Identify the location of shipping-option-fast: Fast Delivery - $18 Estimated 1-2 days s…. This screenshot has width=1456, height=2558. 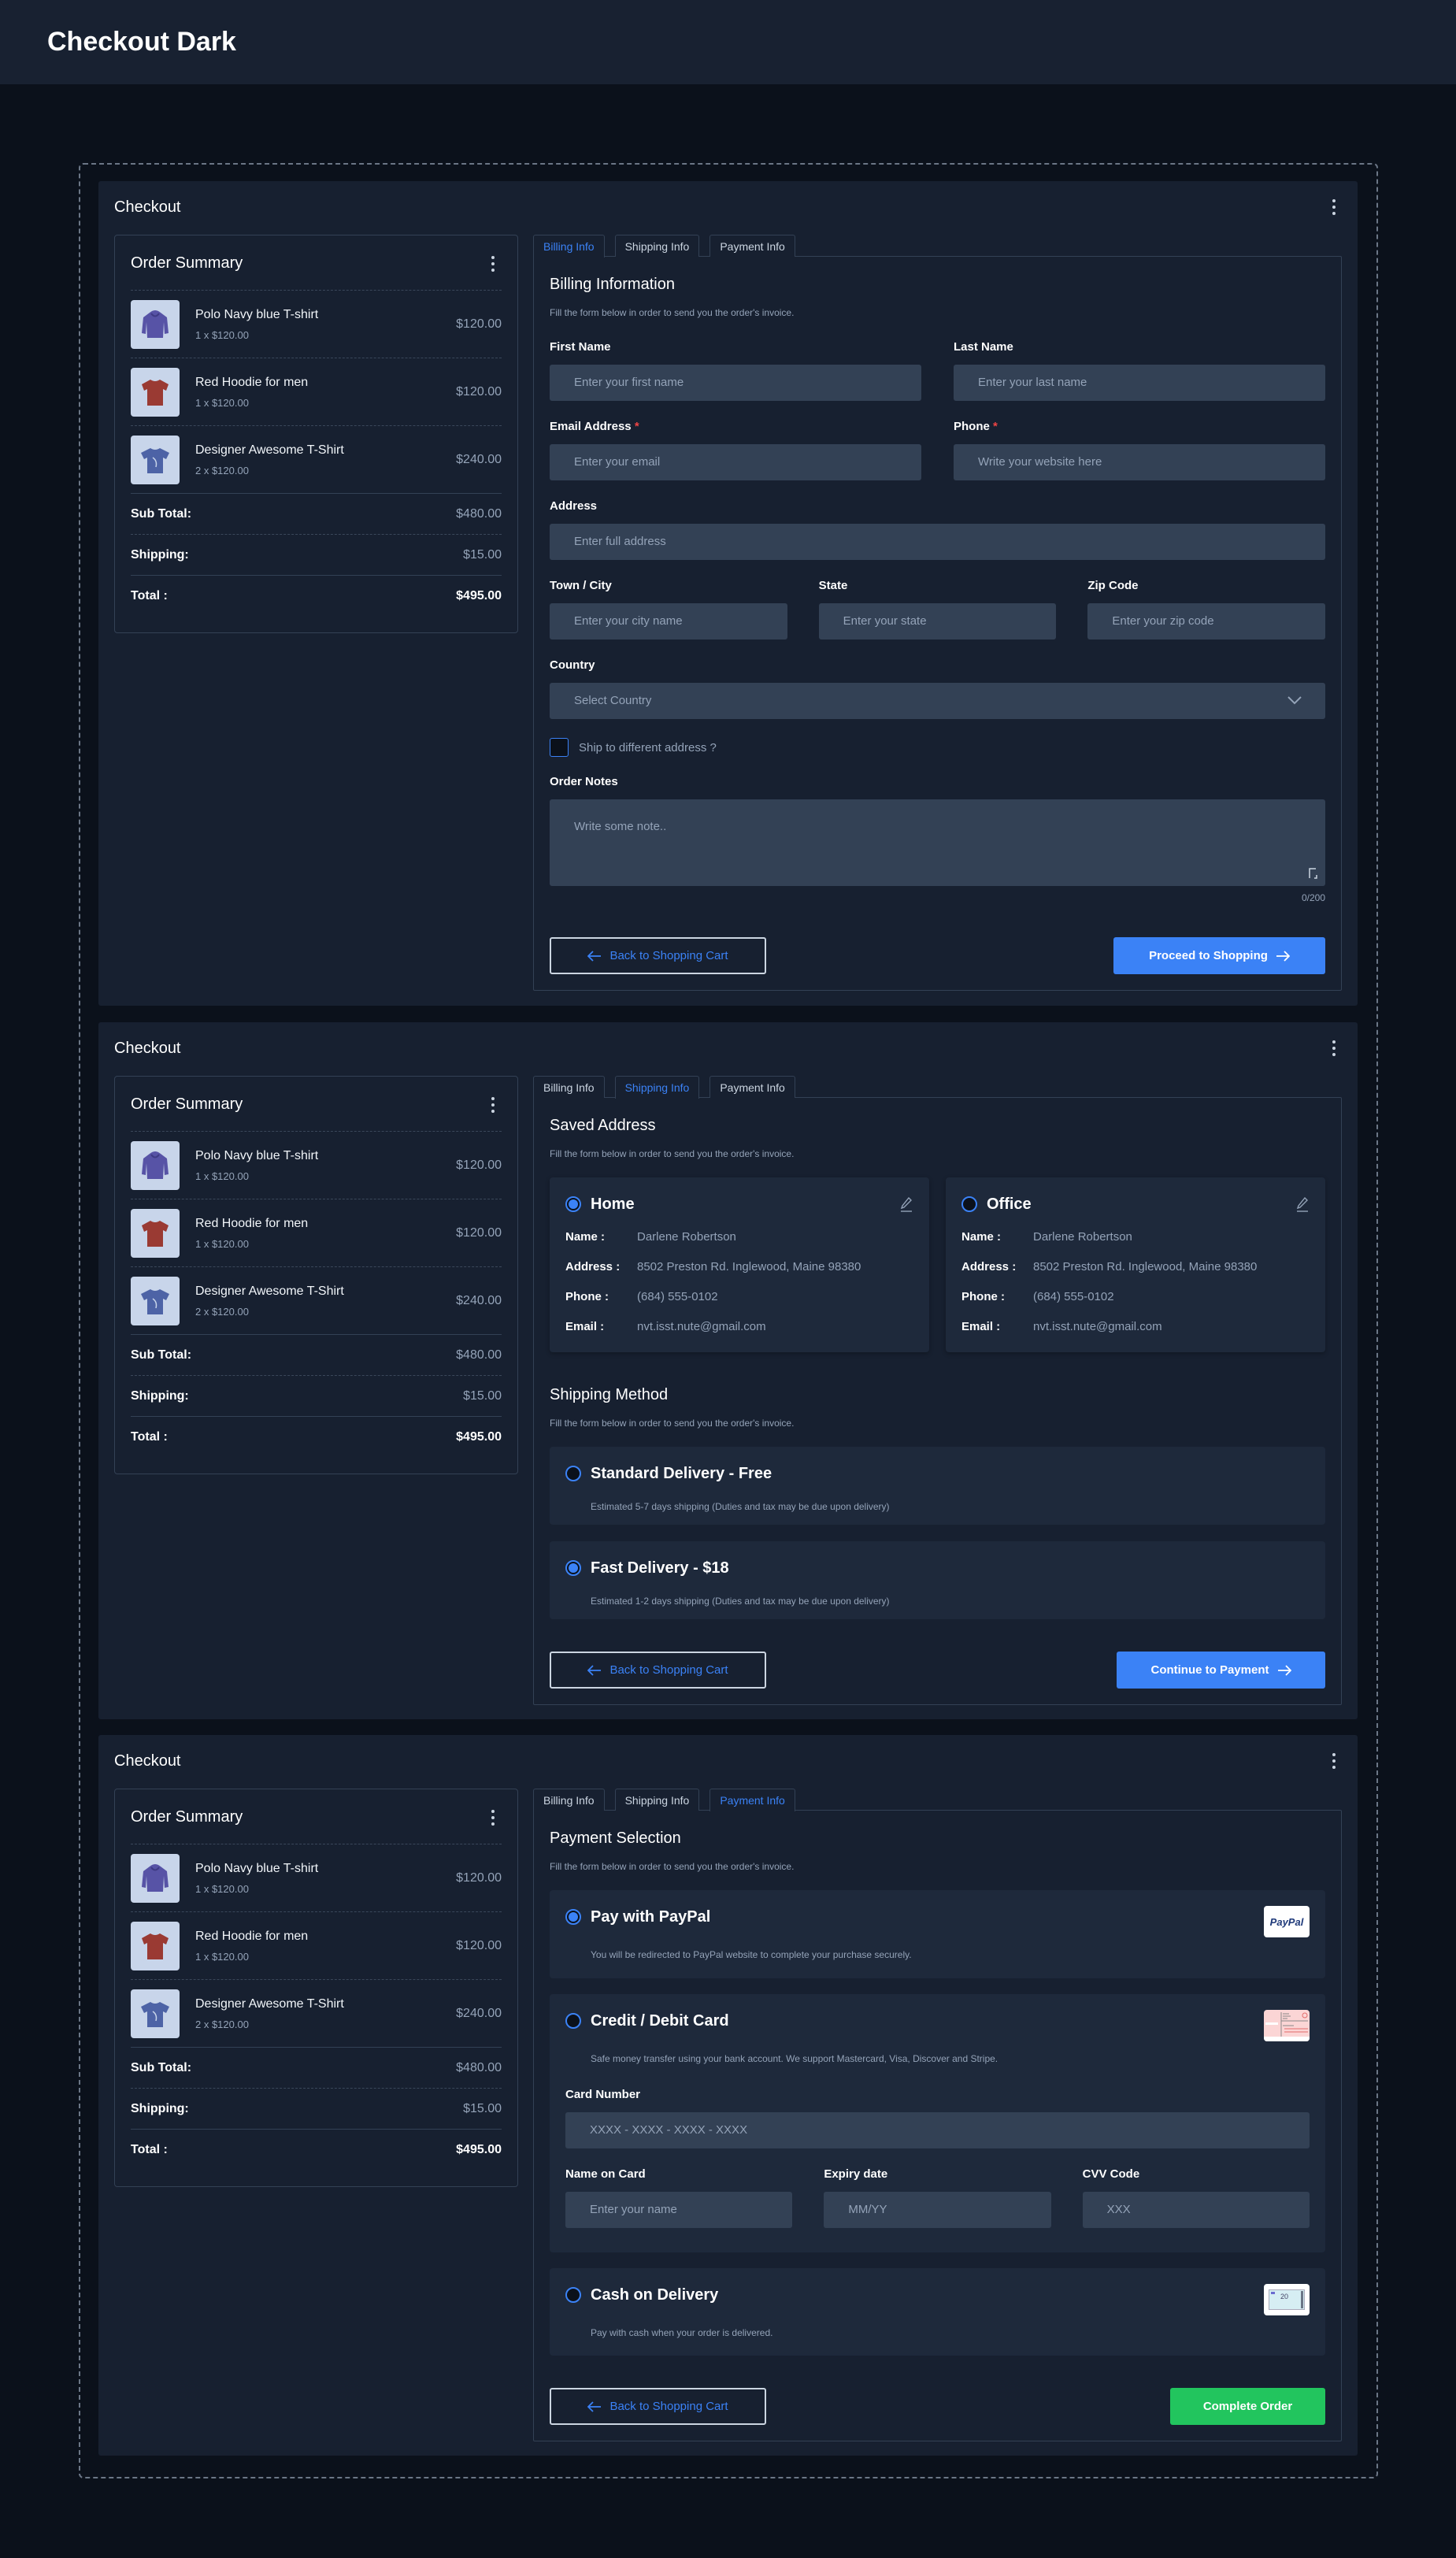
(937, 1580).